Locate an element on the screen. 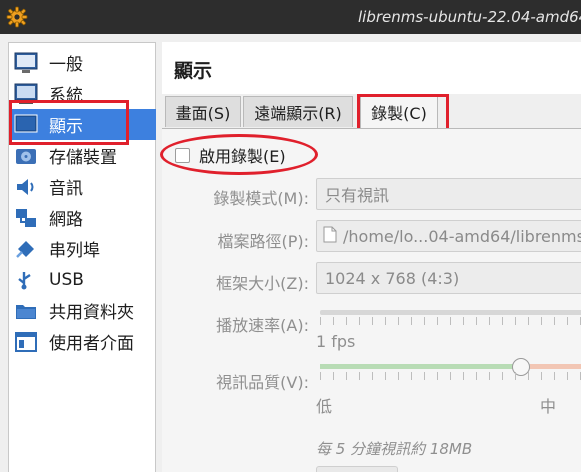 This screenshot has width=581, height=472. frame-rate-label: 播放速率(A): is located at coordinates (262, 325).